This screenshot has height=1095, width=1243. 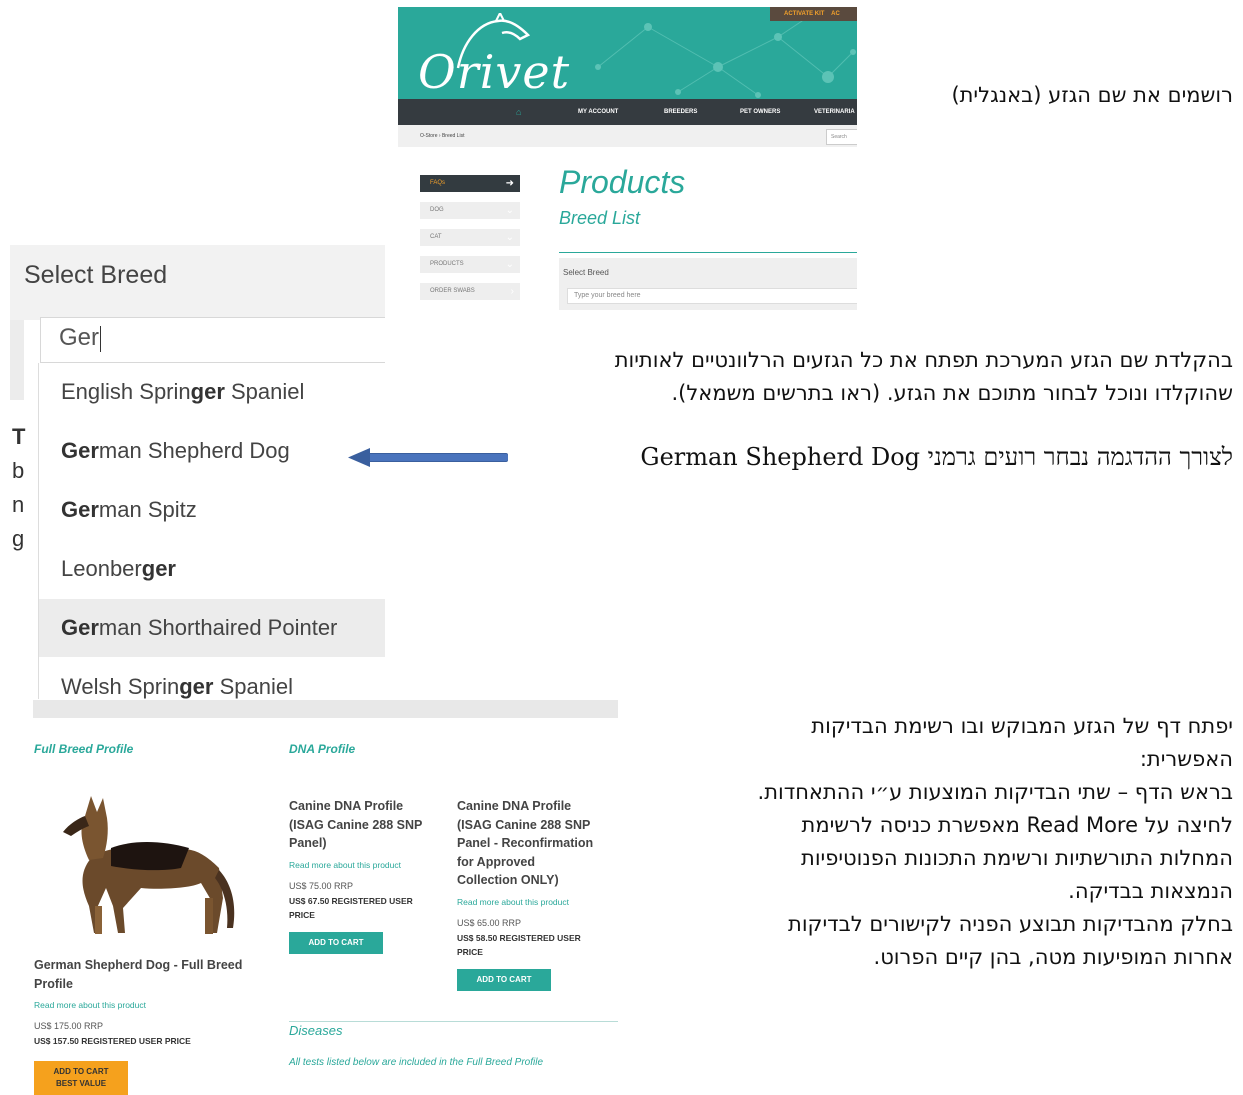 I want to click on annotation-enter-breed: רושמים את שם הגזע (באנגלית), so click(x=1092, y=95).